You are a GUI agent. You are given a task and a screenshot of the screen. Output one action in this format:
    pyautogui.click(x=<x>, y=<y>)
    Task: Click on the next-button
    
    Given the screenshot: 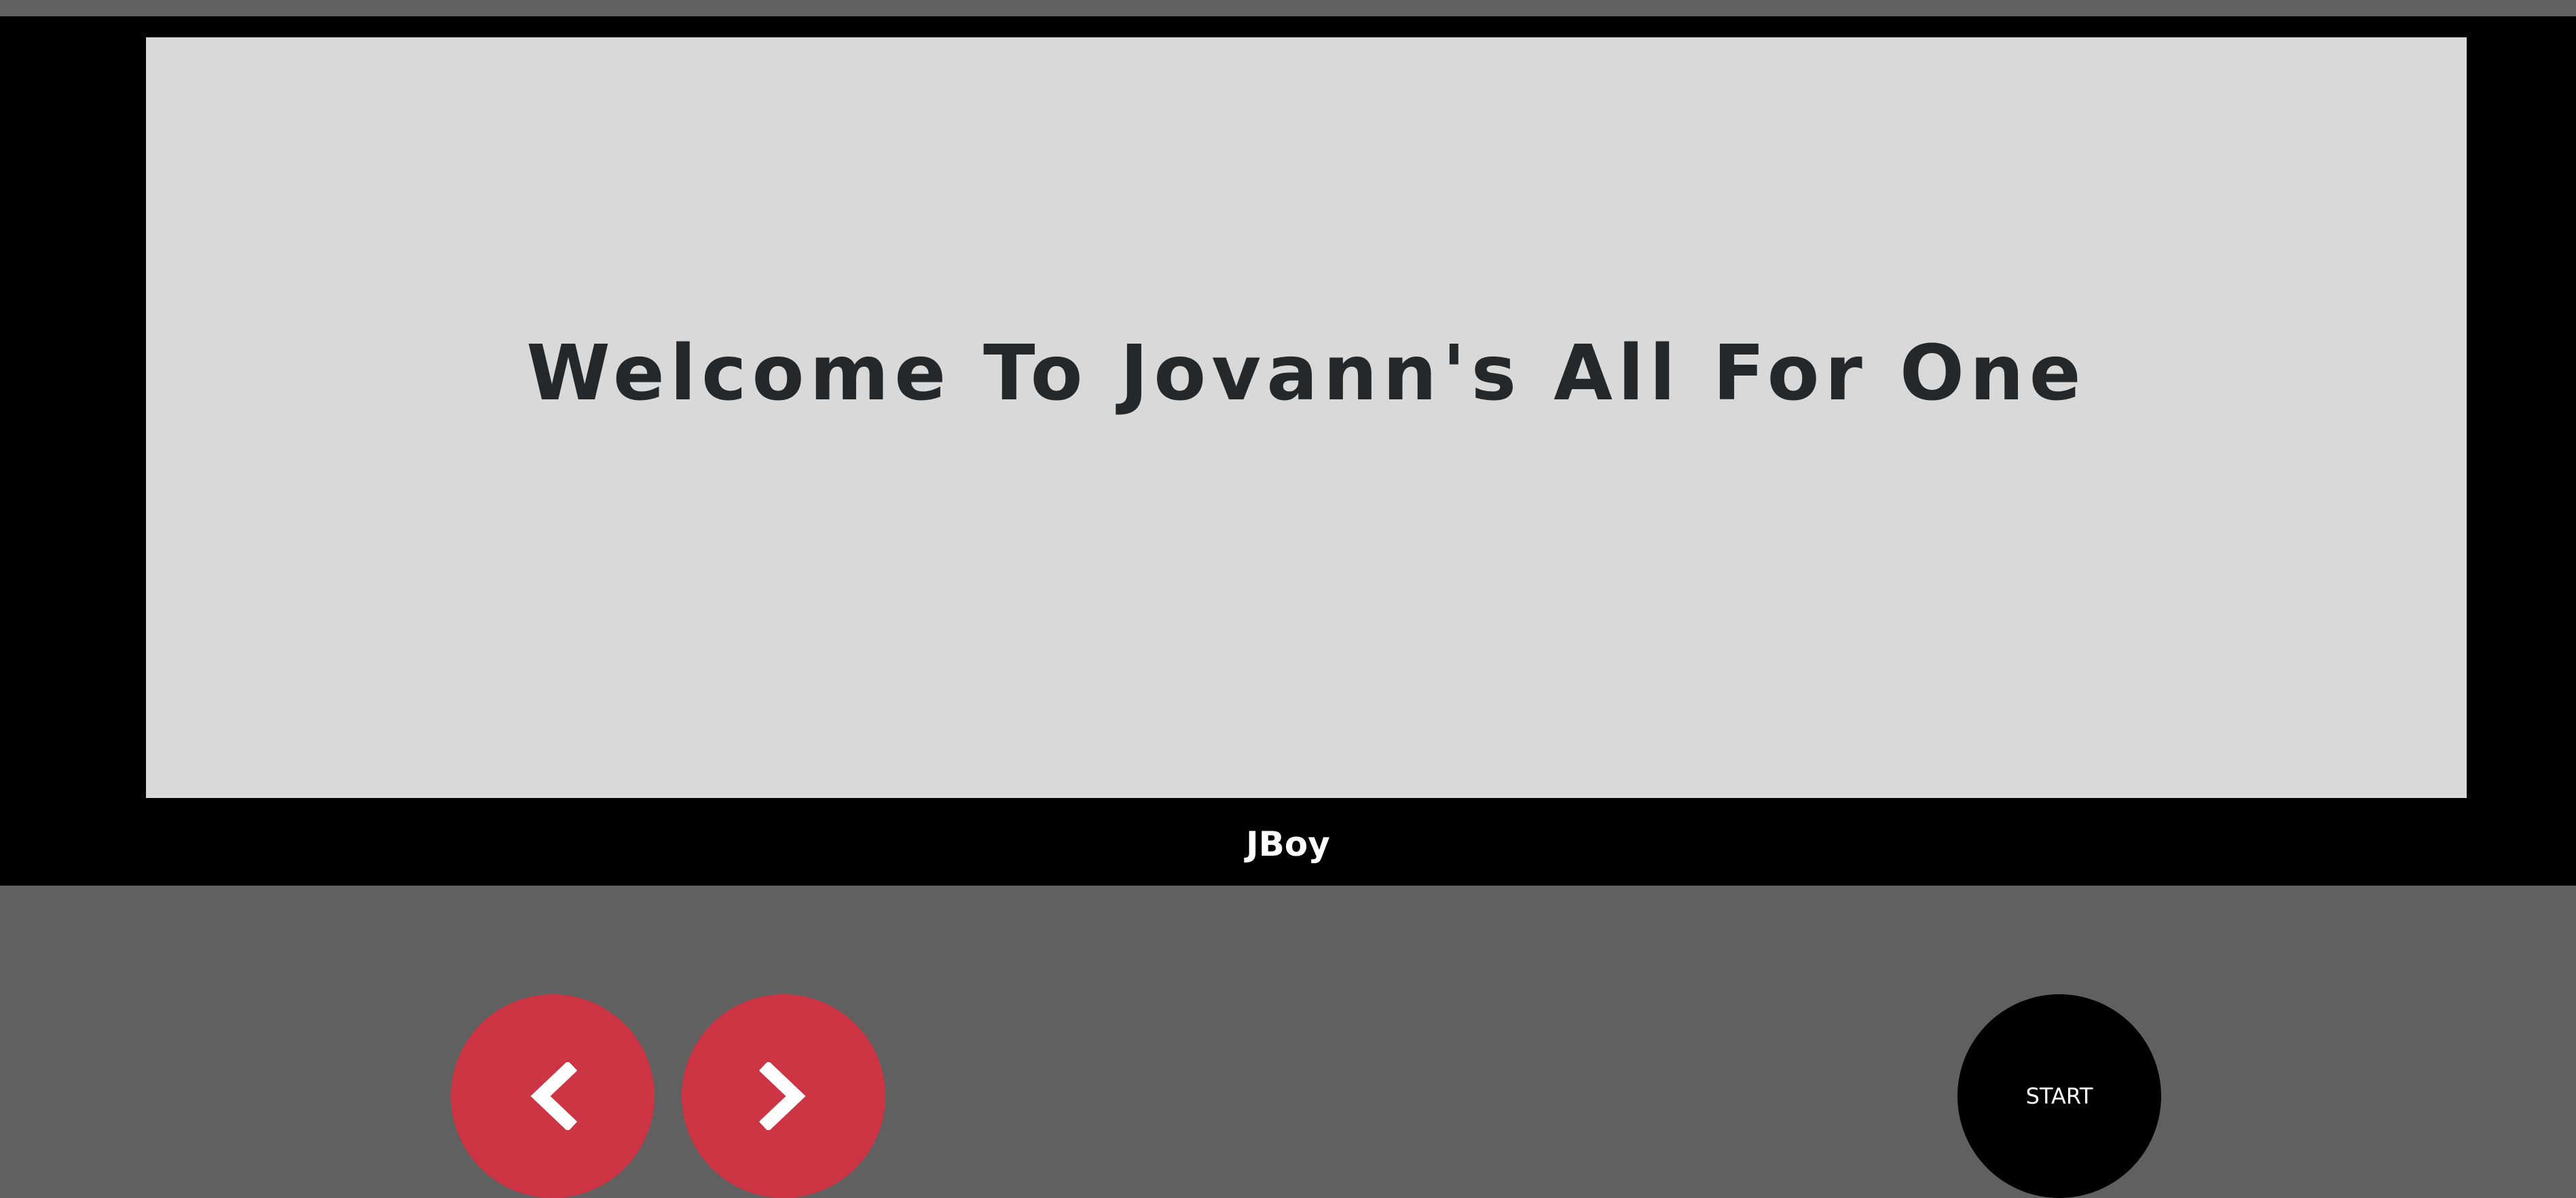 What is the action you would take?
    pyautogui.click(x=783, y=1096)
    